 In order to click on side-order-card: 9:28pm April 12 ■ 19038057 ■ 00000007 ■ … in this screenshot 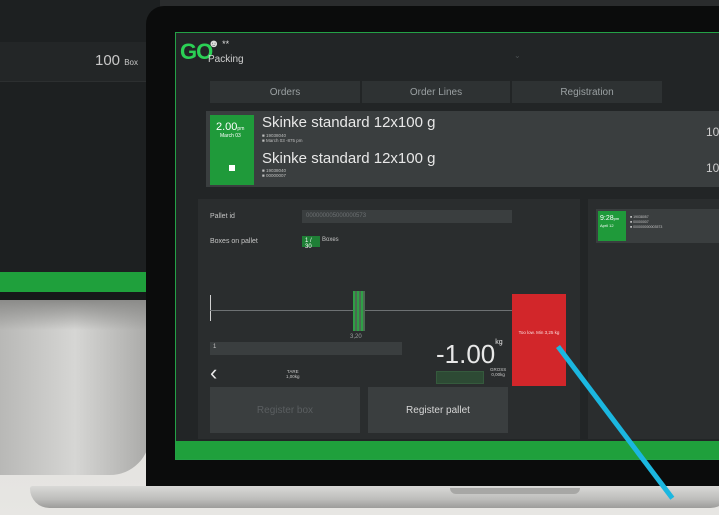, I will do `click(657, 226)`.